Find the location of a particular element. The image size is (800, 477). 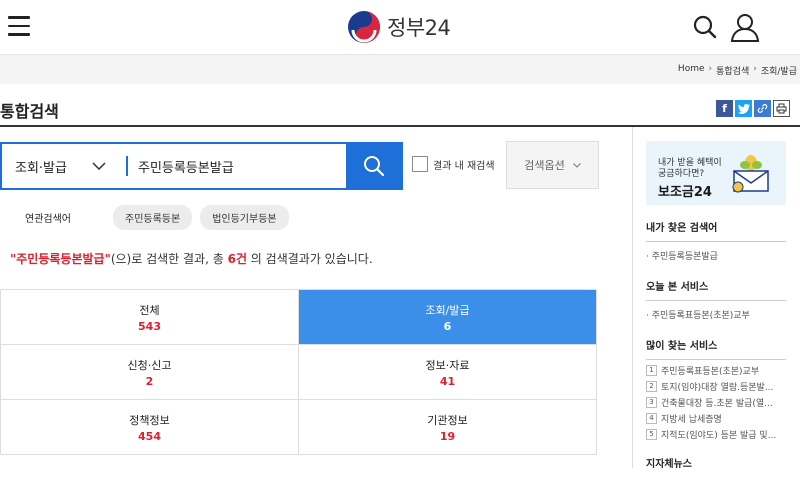

menu-icon is located at coordinates (19, 26).